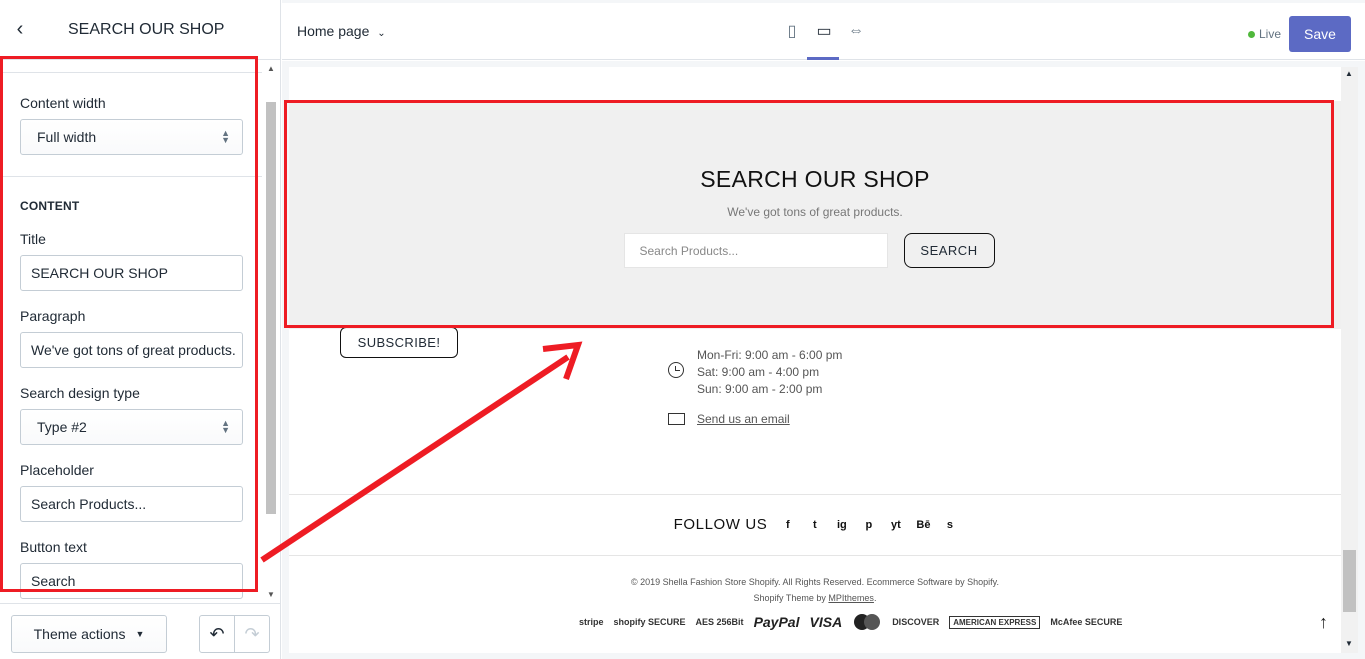 The image size is (1365, 659). I want to click on hours-line: Mon-Fri: 9:00 am - 6:00 pm, so click(770, 355).